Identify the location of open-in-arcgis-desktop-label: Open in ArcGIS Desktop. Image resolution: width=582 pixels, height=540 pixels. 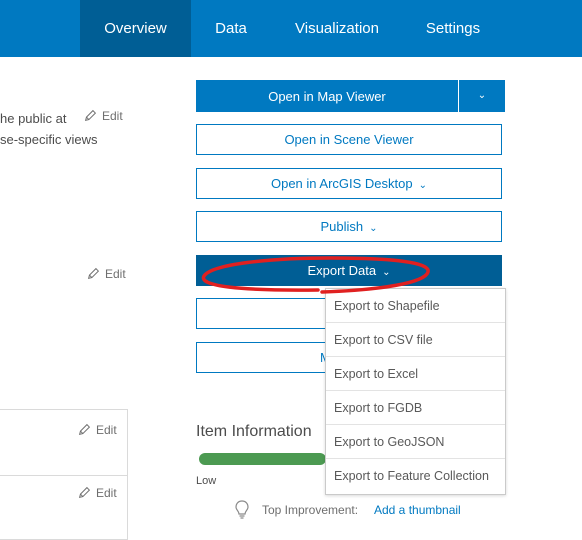
(341, 183).